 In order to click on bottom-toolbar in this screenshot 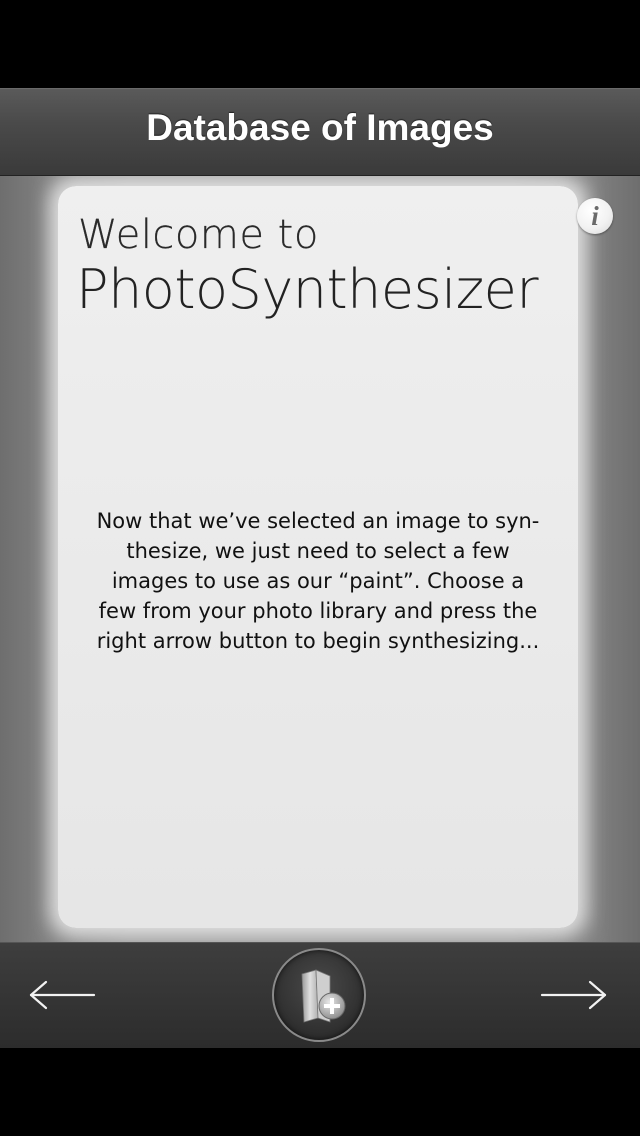, I will do `click(320, 995)`.